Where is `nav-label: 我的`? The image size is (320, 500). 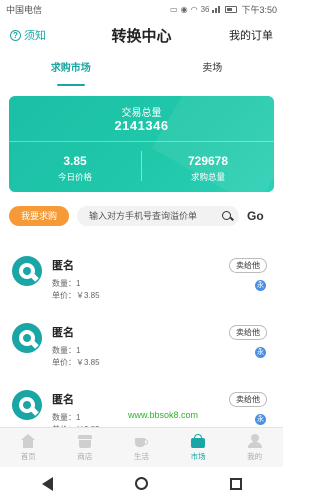
nav-label: 我的 is located at coordinates (255, 456).